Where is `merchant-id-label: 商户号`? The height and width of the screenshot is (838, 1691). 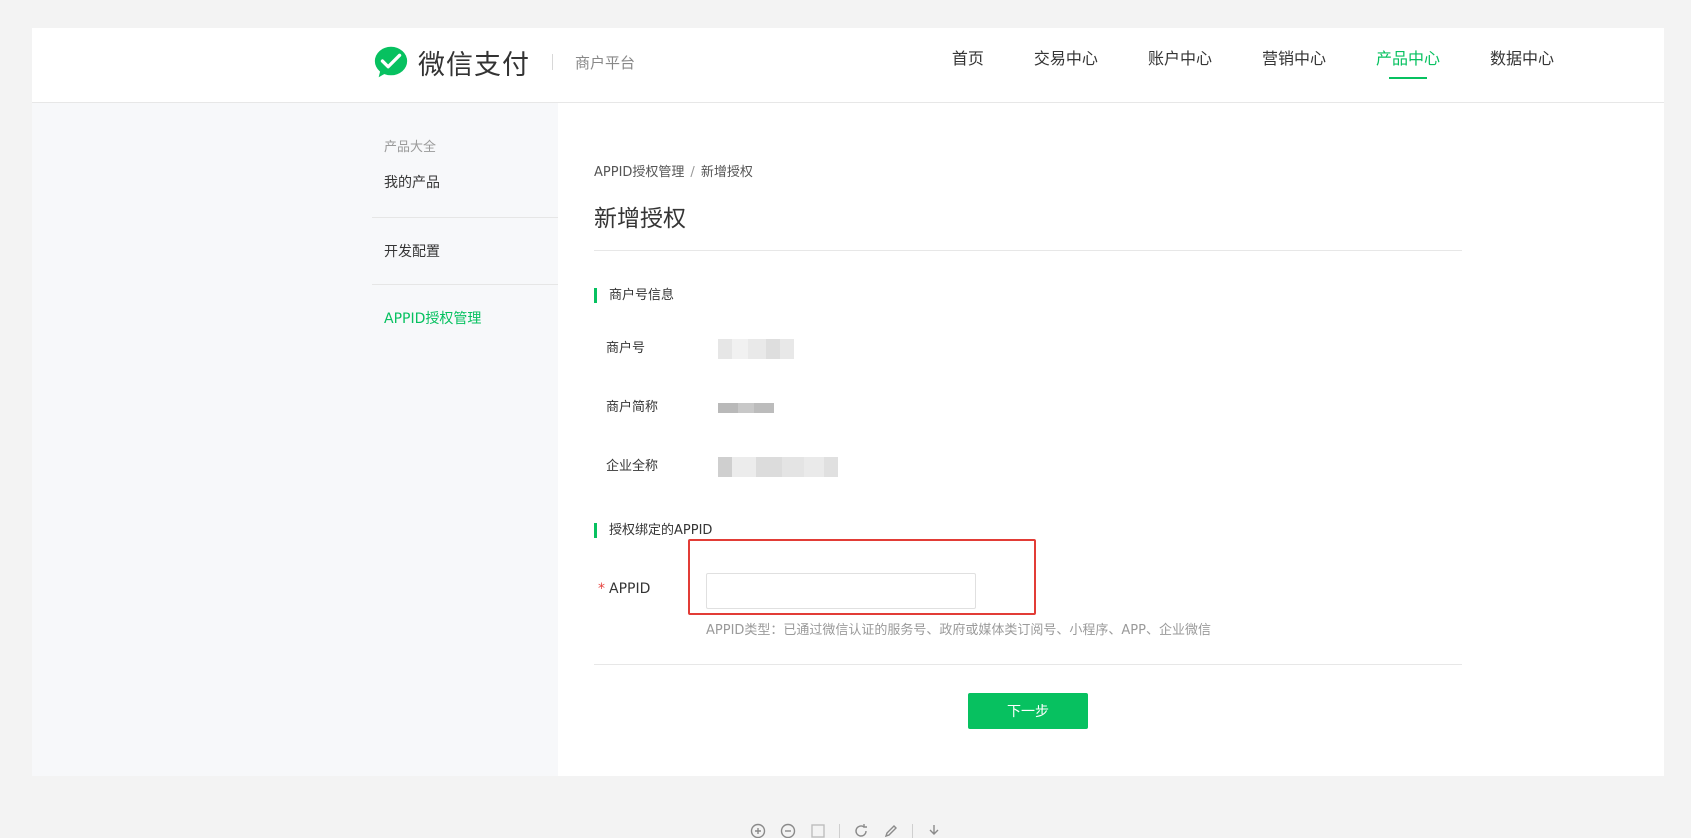 merchant-id-label: 商户号 is located at coordinates (626, 348).